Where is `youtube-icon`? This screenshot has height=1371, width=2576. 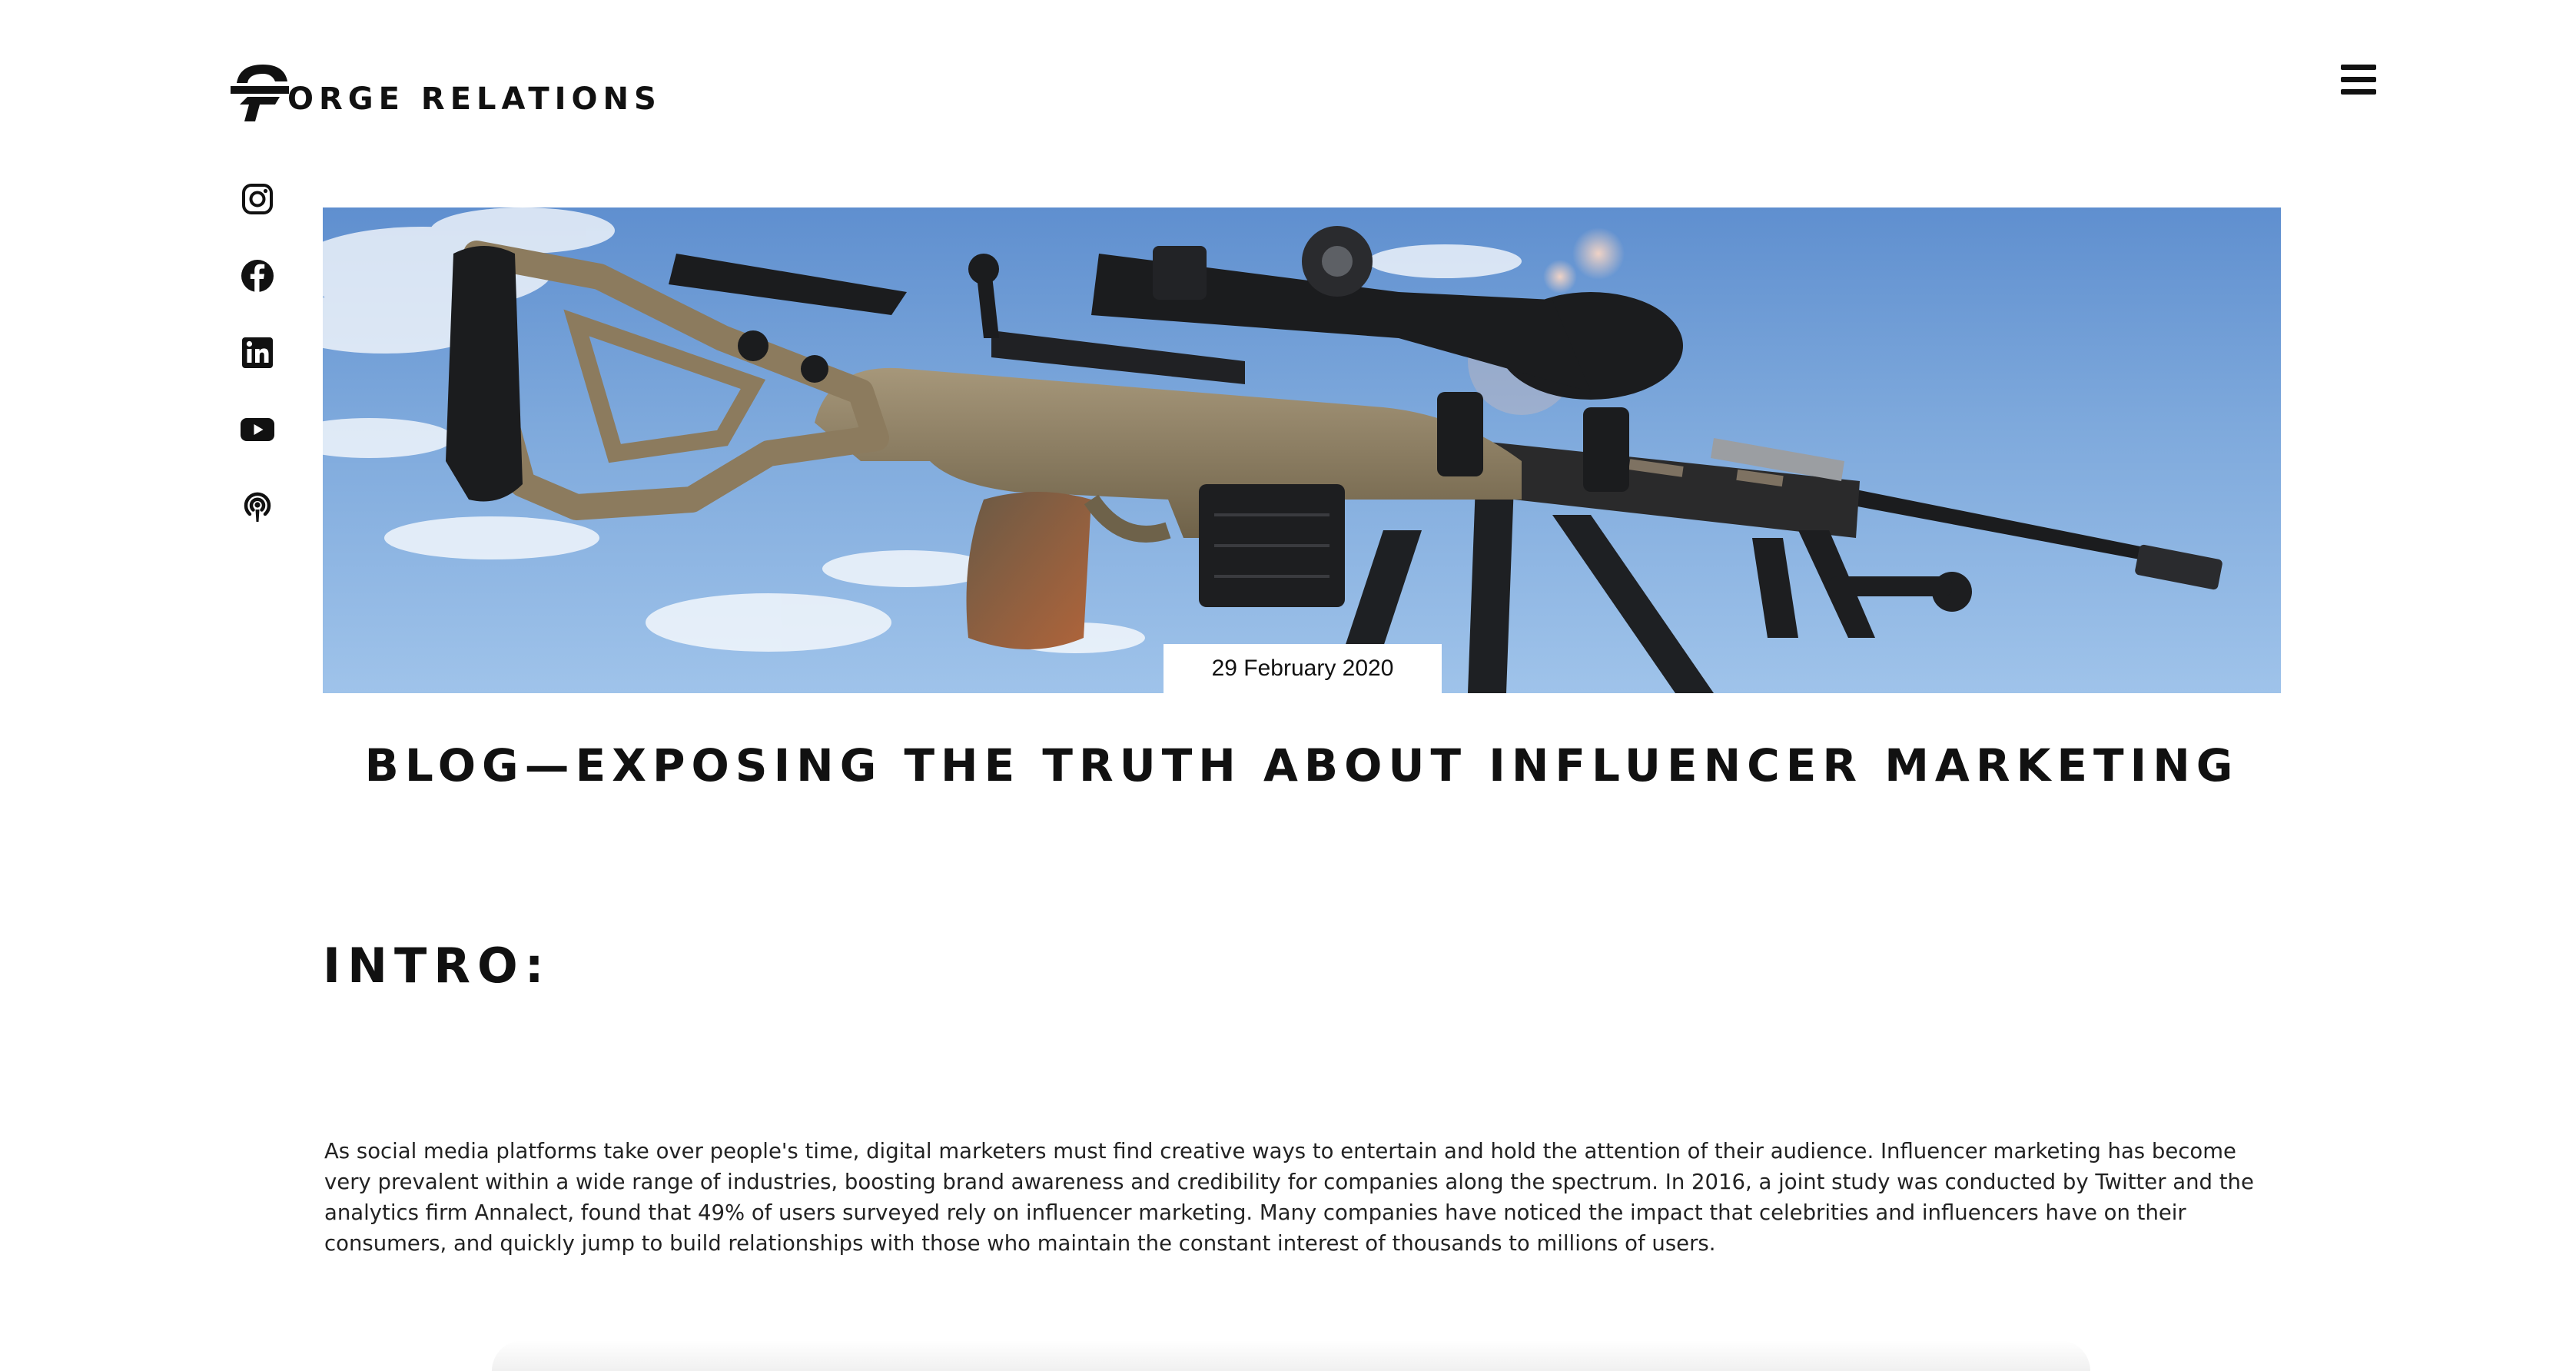
youtube-icon is located at coordinates (257, 429).